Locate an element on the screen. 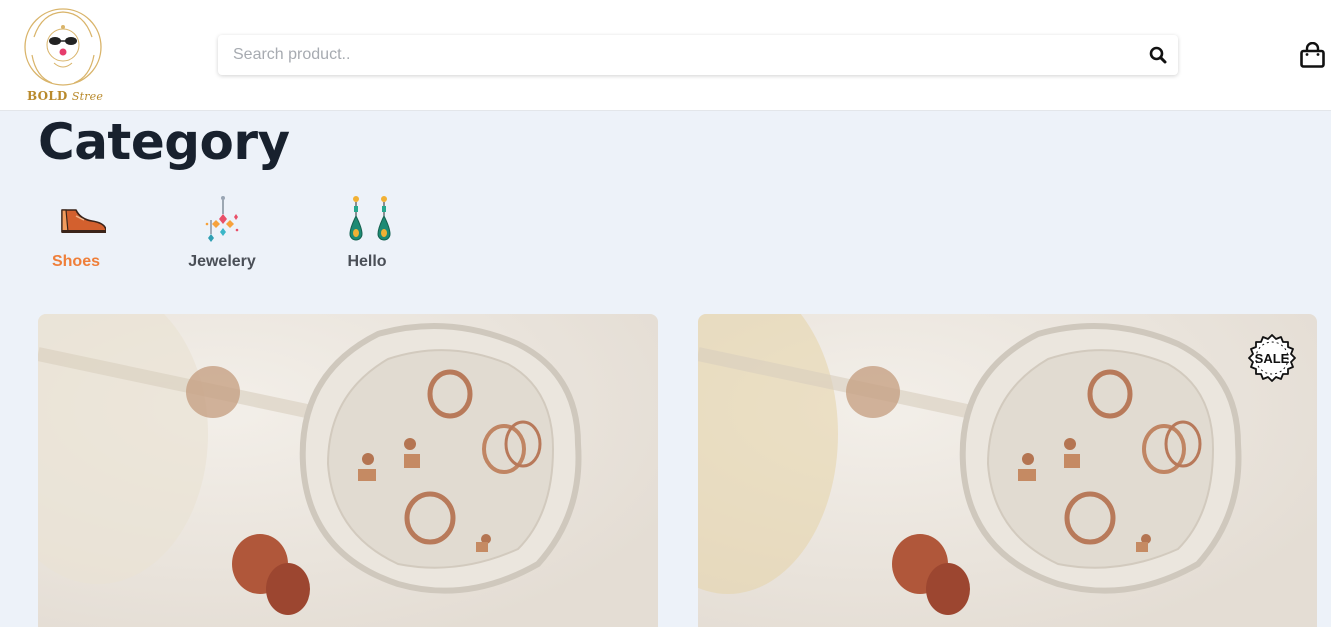  category-label: Jewelery is located at coordinates (222, 261).